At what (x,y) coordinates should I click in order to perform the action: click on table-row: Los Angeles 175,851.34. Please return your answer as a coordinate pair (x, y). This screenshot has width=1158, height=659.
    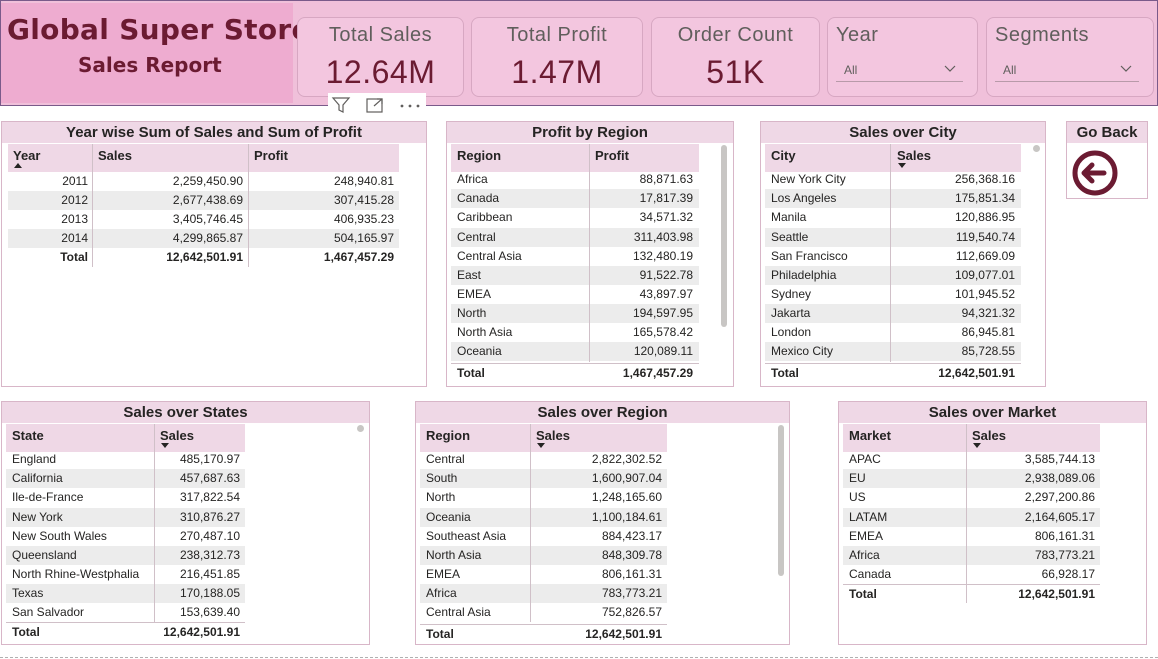
    Looking at the image, I should click on (893, 198).